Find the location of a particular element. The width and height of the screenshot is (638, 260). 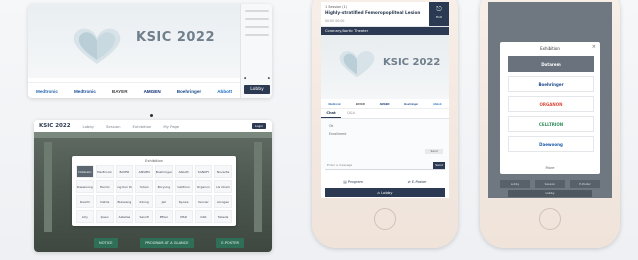

exit-button: ⎋ Exit is located at coordinates (439, 14).